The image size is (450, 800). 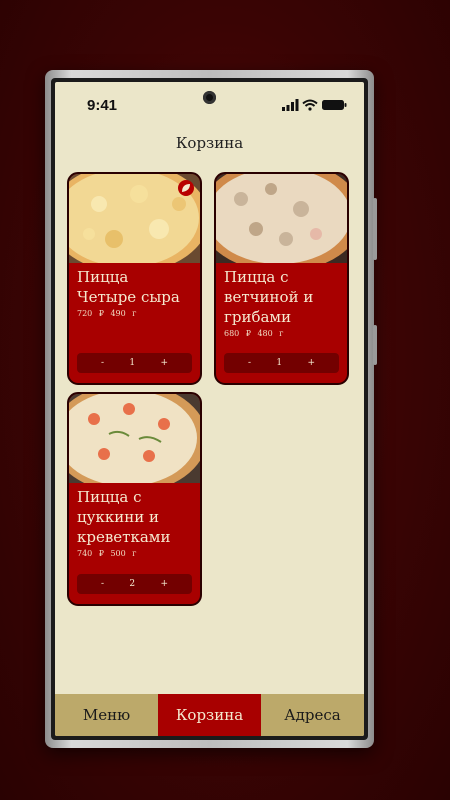 I want to click on signal-icon, so click(x=290, y=105).